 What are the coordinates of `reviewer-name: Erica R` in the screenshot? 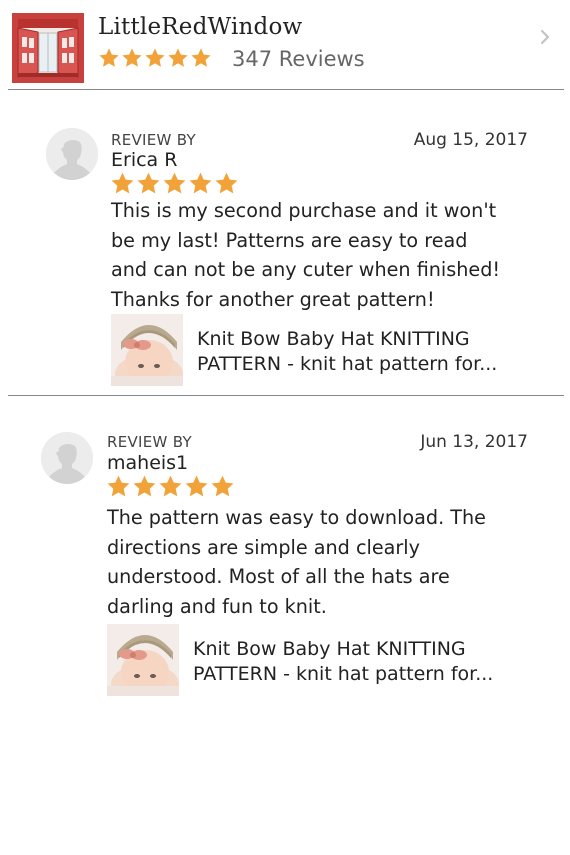 It's located at (144, 160).